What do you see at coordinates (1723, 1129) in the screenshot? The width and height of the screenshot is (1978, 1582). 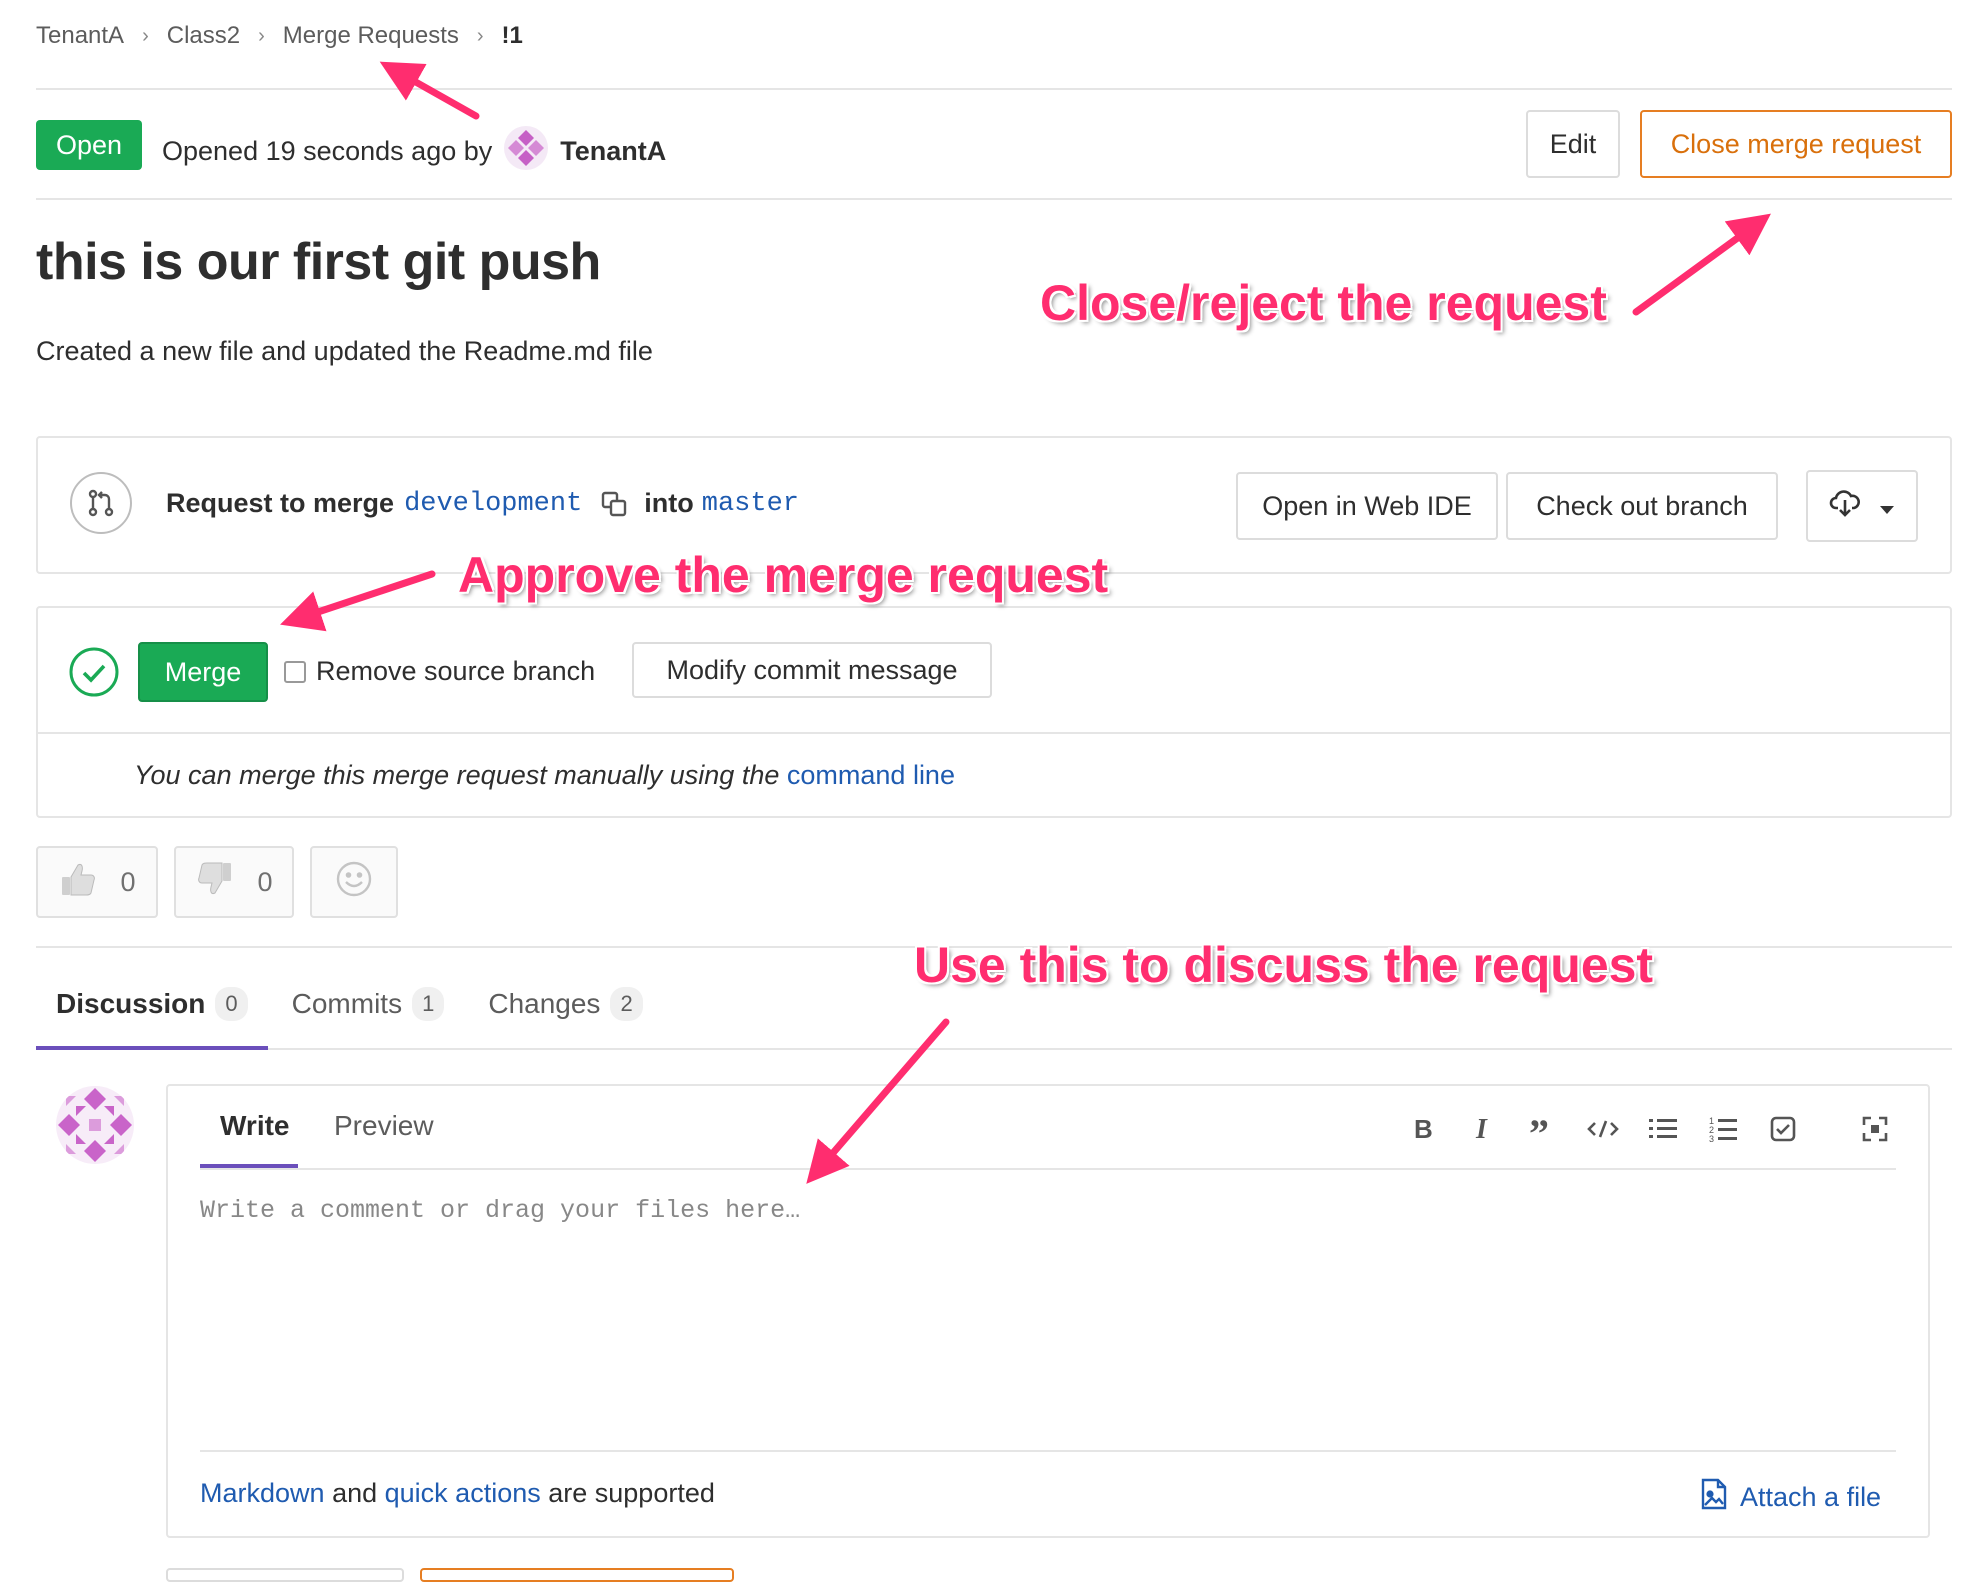 I see `numbered-list-icon: 1 2 3` at bounding box center [1723, 1129].